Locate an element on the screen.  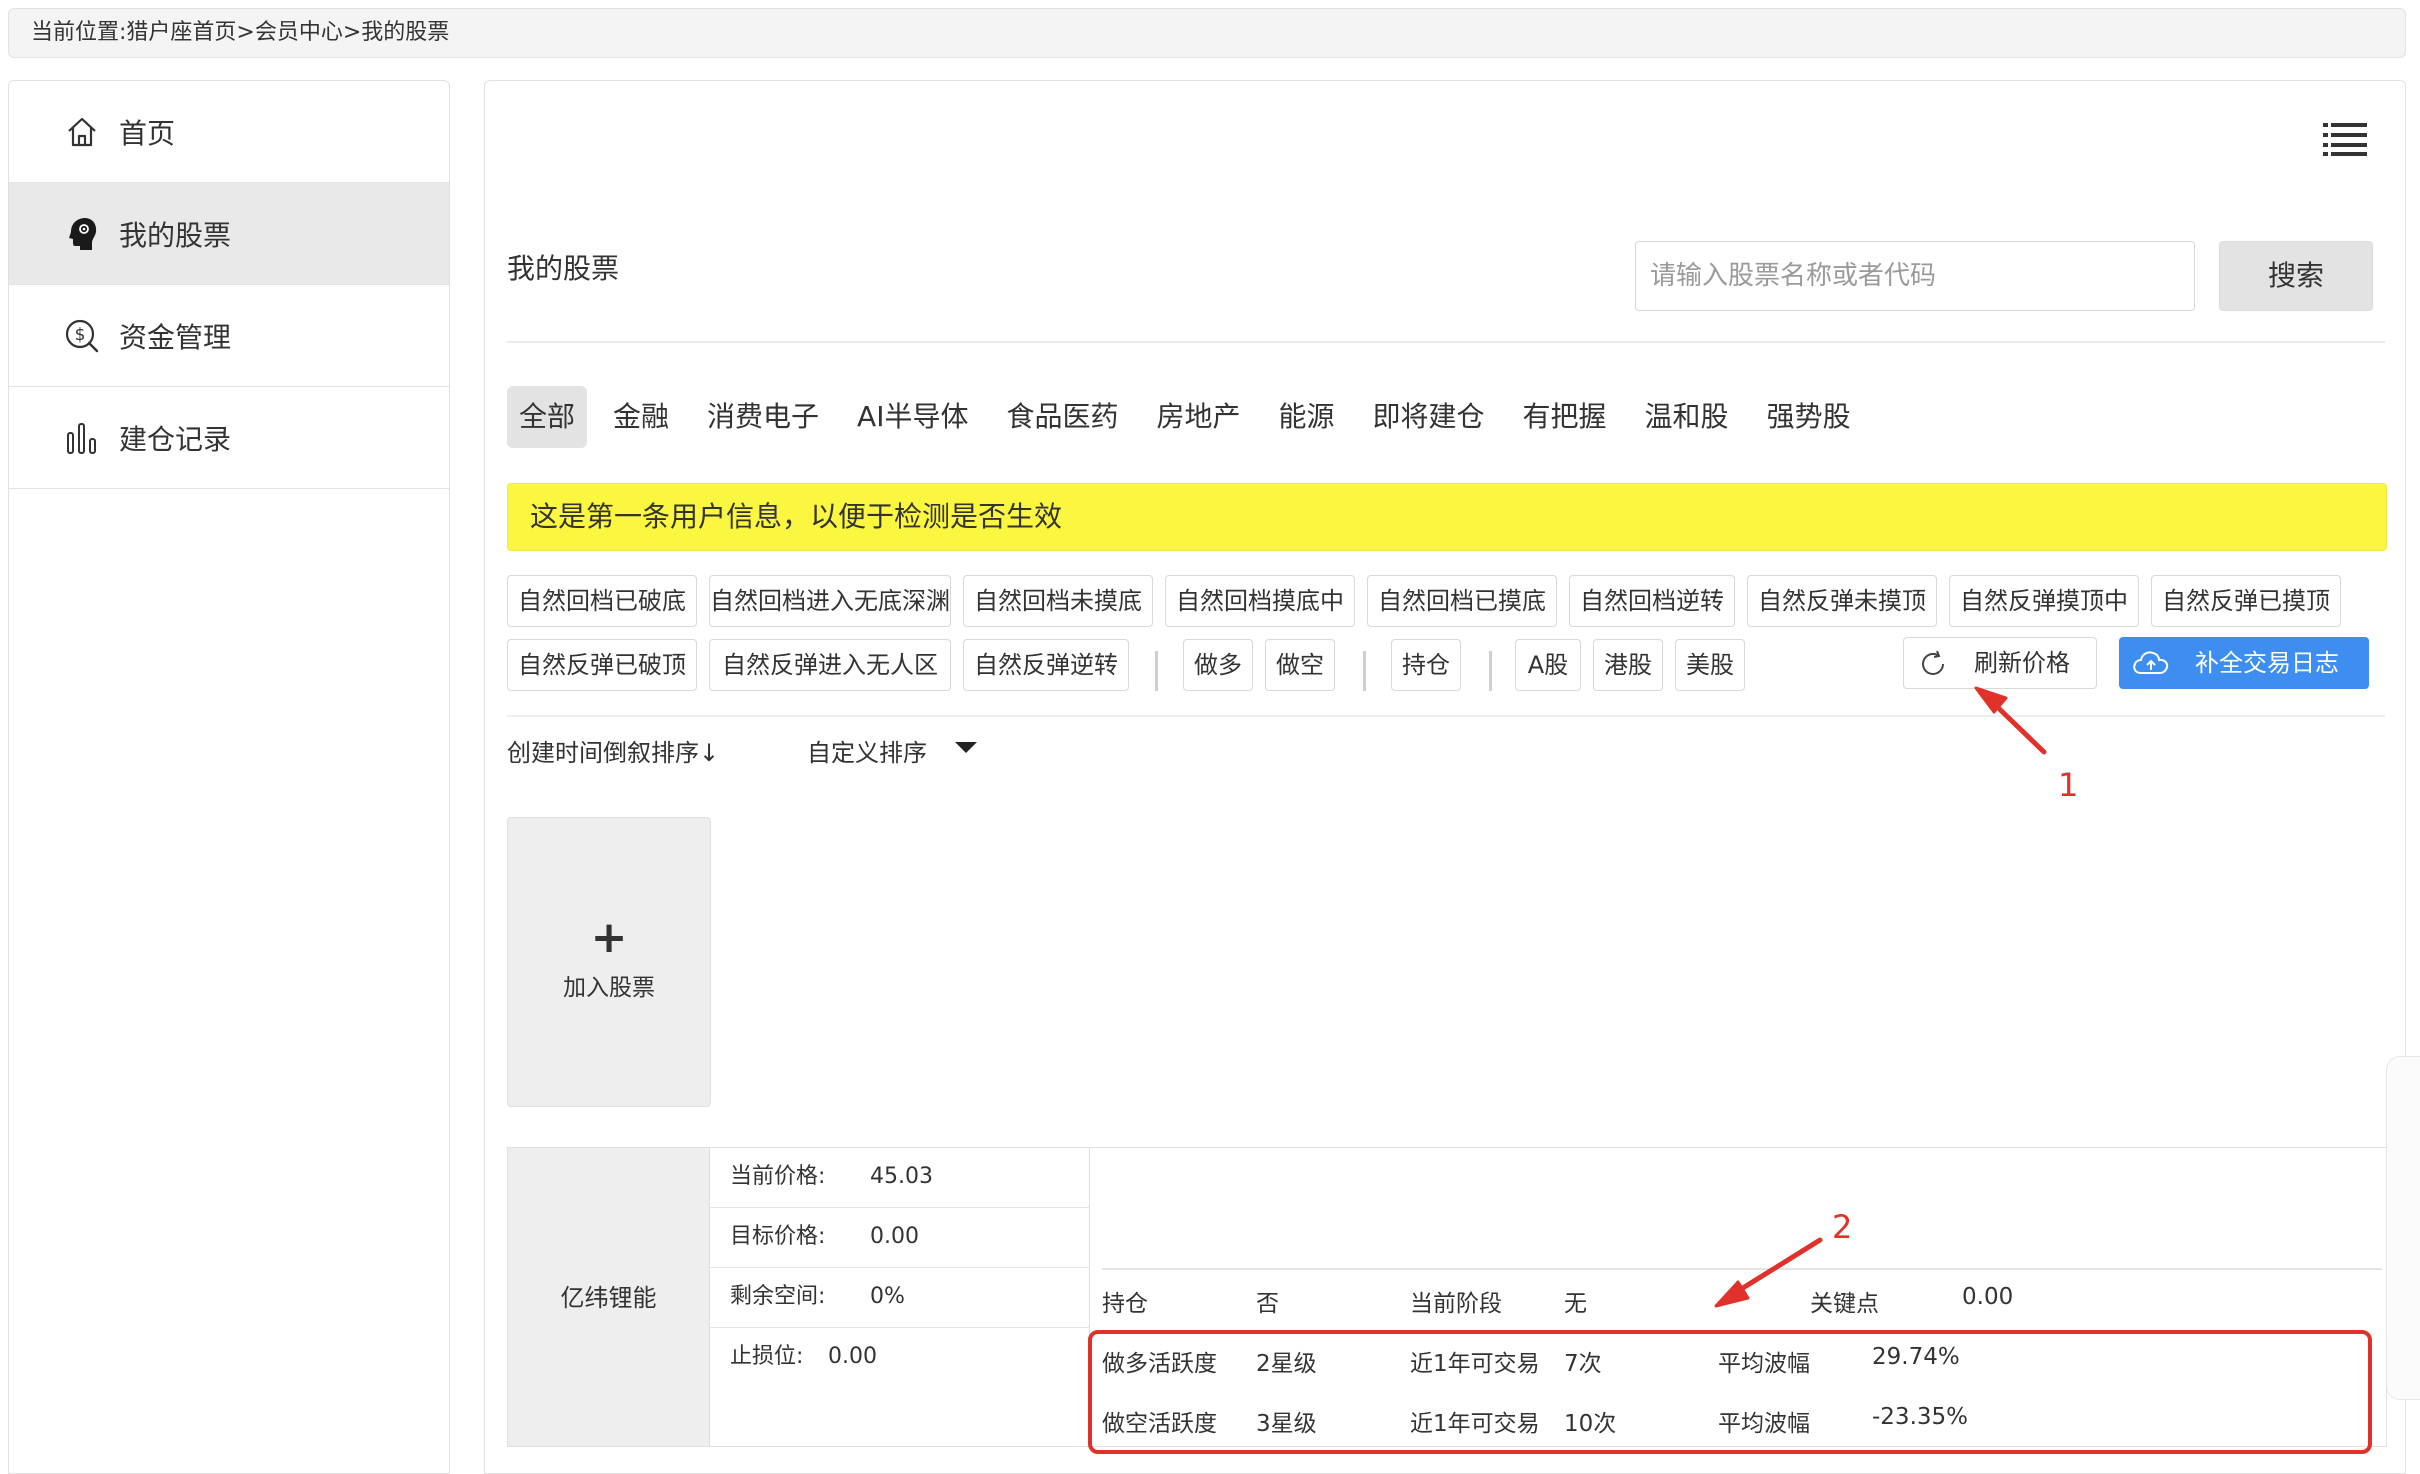
annotation-number: 1 is located at coordinates (2068, 785).